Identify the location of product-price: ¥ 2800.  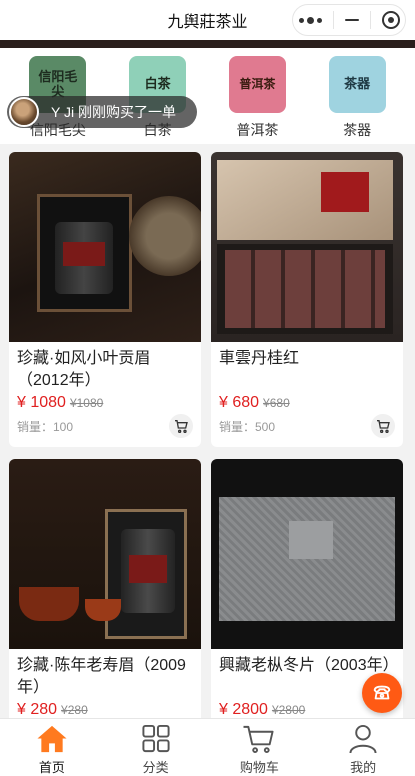
(243, 709).